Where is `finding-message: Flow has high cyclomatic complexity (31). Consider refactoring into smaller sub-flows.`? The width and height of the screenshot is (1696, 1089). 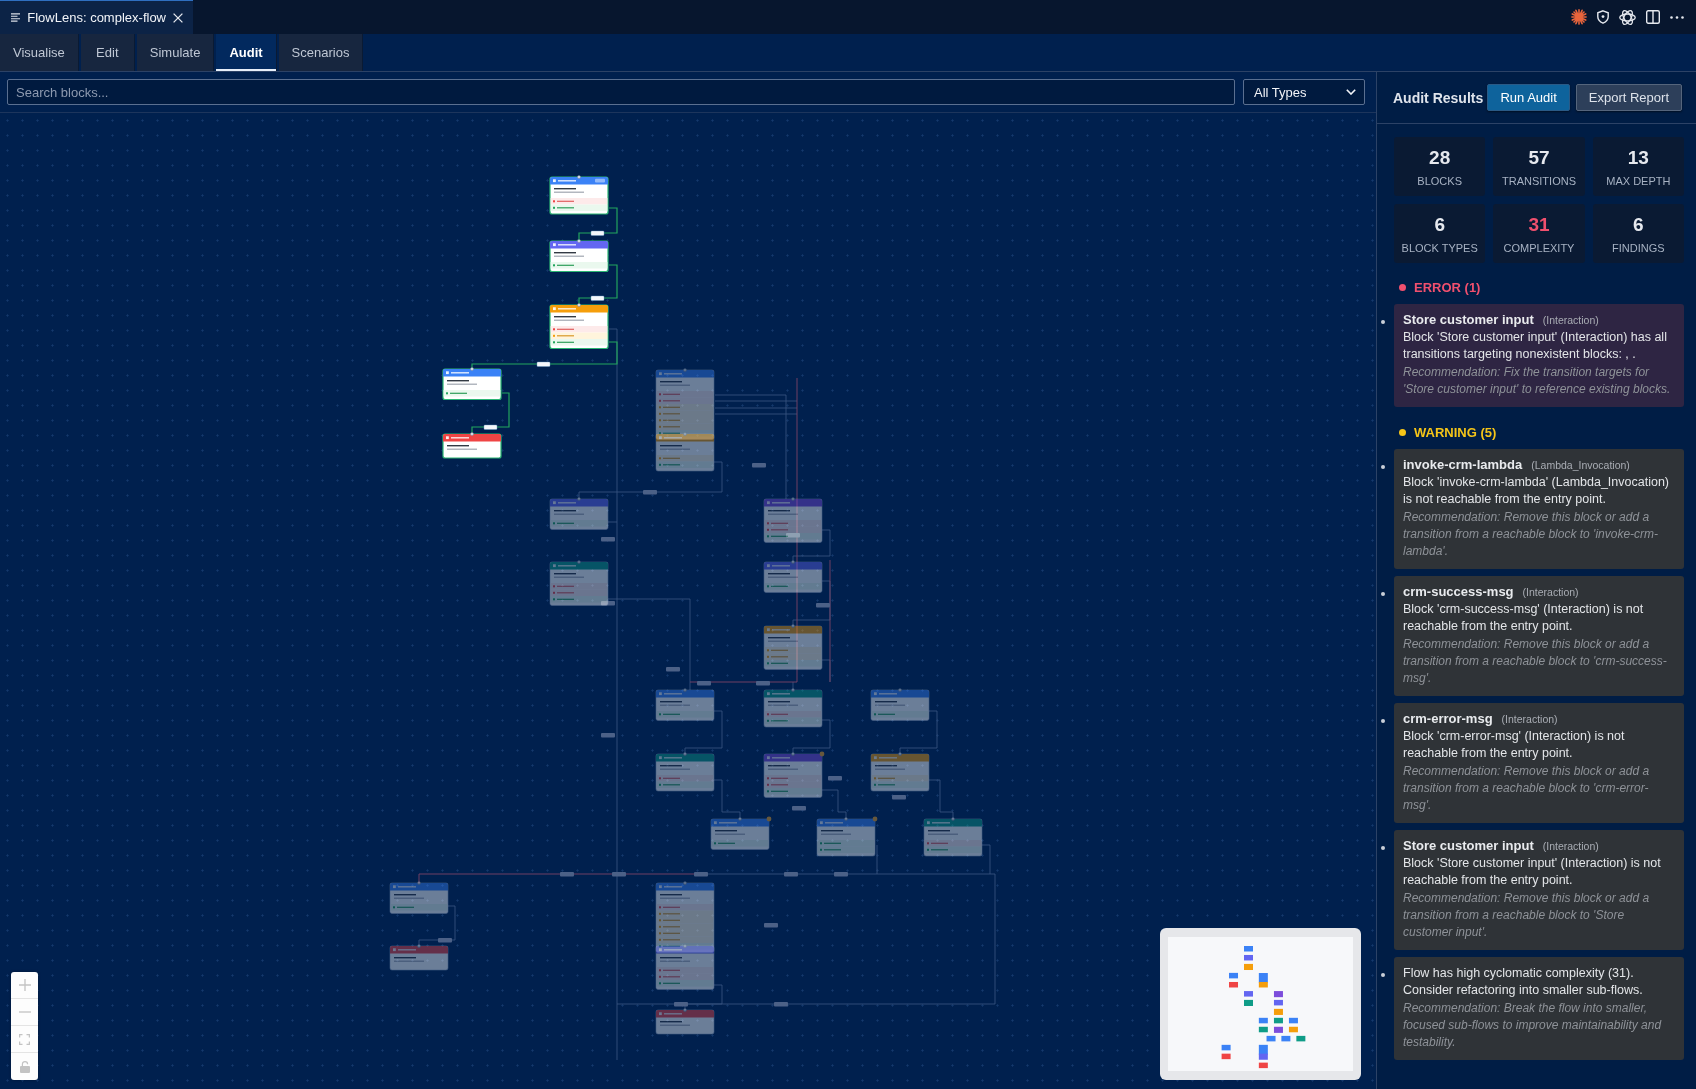 finding-message: Flow has high cyclomatic complexity (31). Consider refactoring into smaller sub-flows. is located at coordinates (1523, 982).